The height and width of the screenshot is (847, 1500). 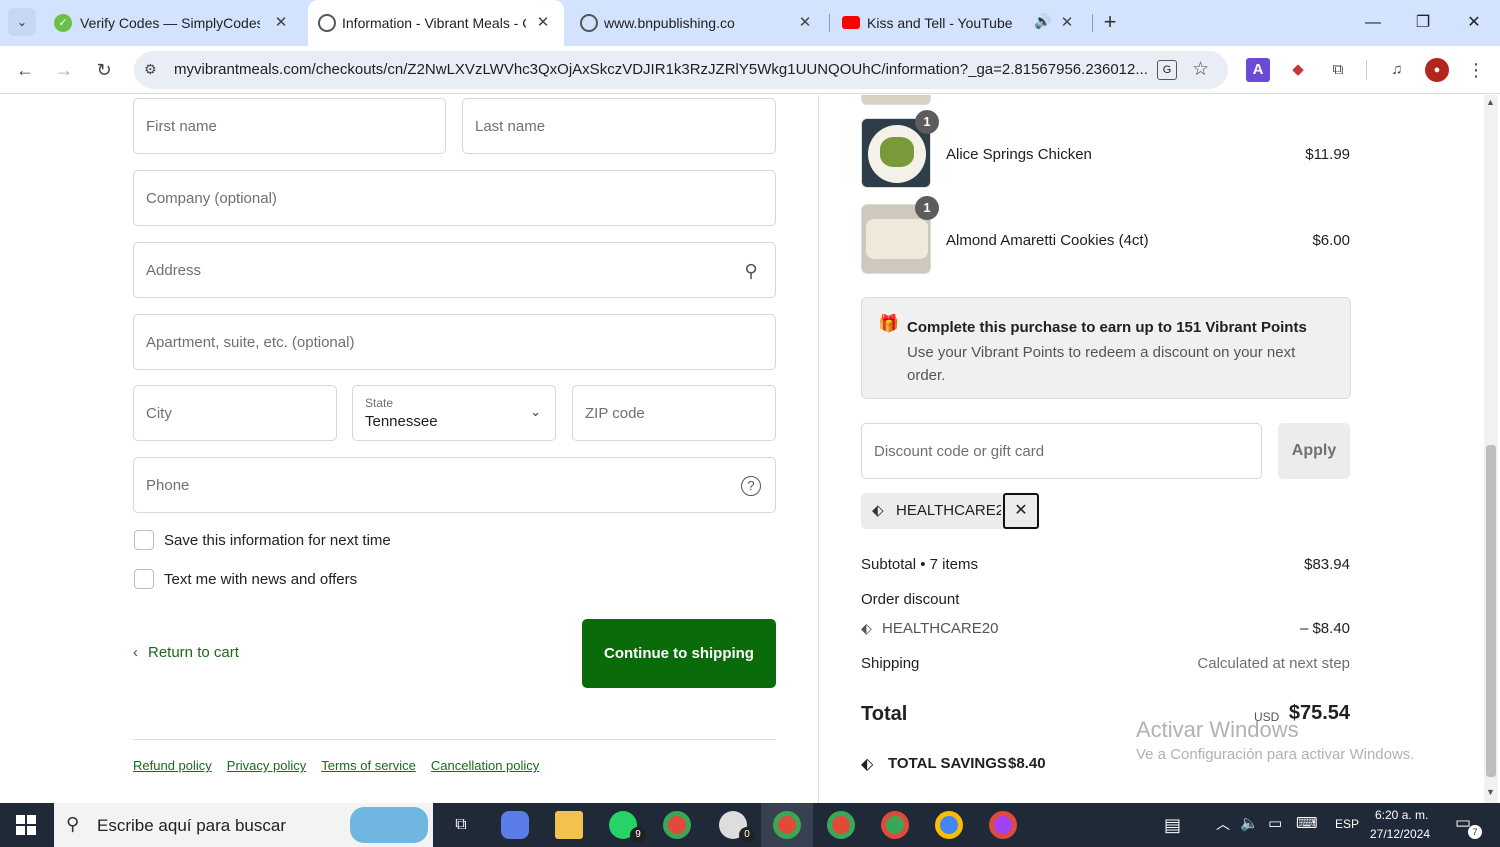 What do you see at coordinates (1401, 815) in the screenshot?
I see `clock-time: 6:20 a. m.` at bounding box center [1401, 815].